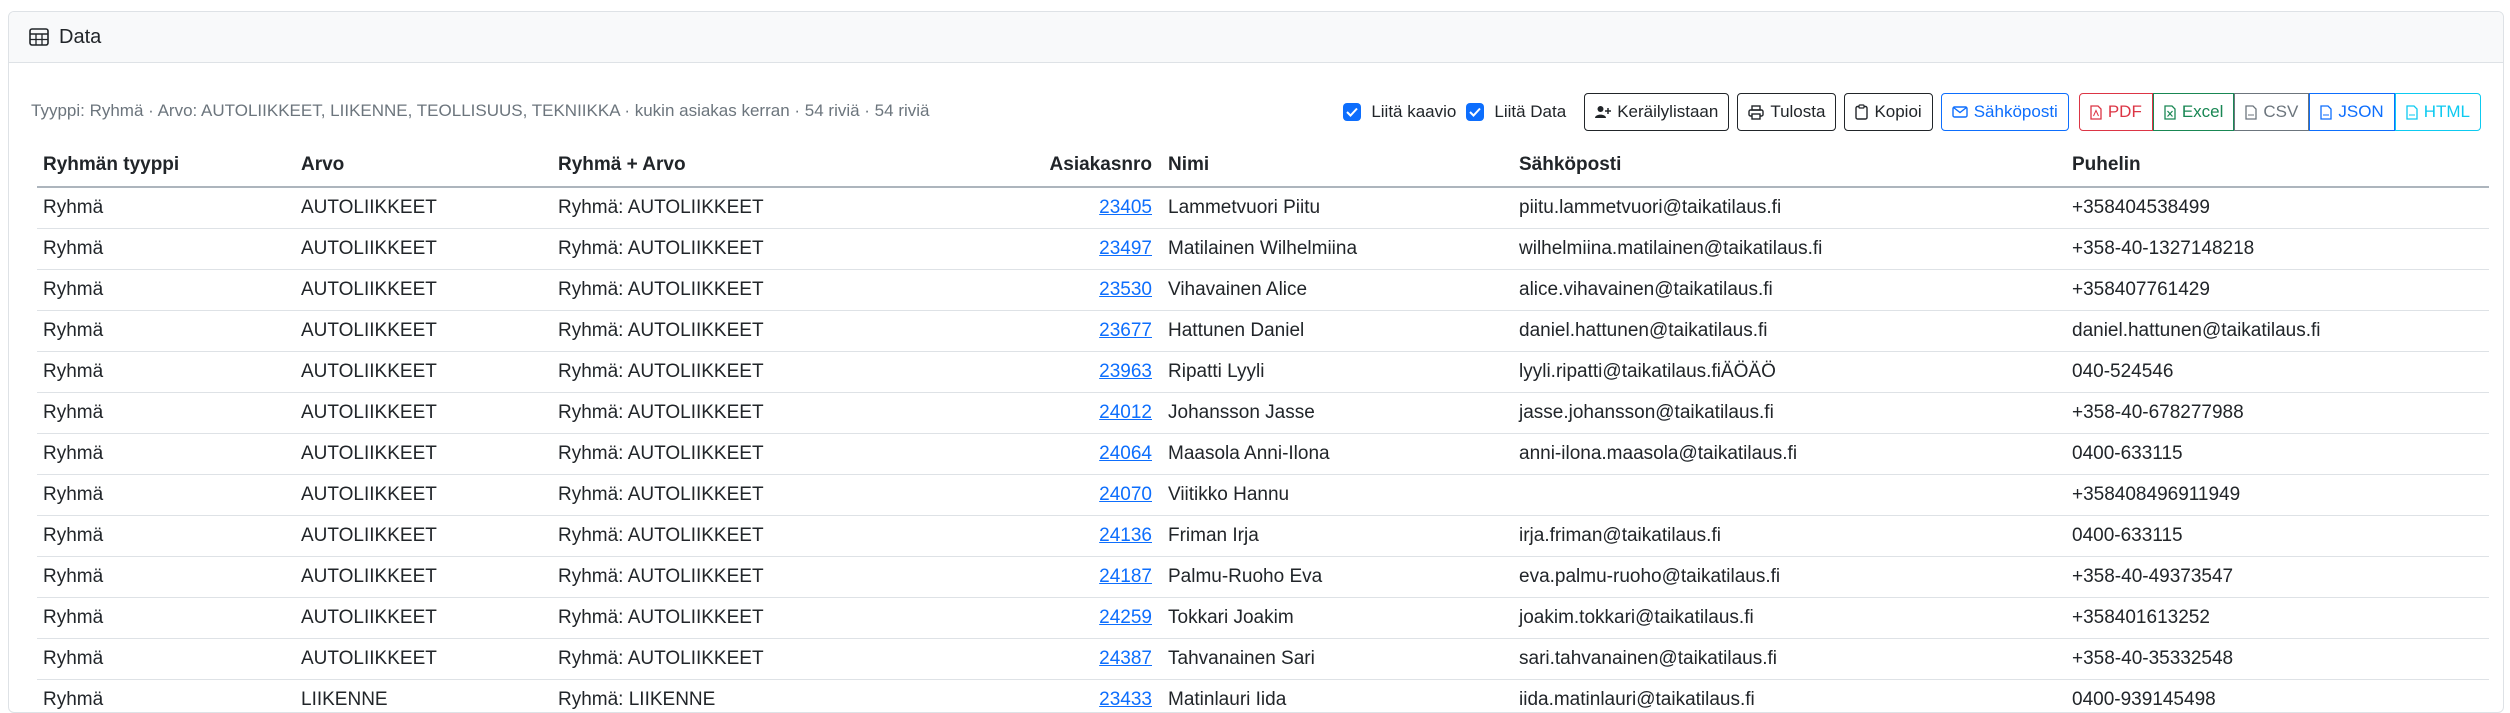 Image resolution: width=2510 pixels, height=713 pixels. Describe the element at coordinates (1032, 208) in the screenshot. I see `customer-number-cell: 23405` at that location.